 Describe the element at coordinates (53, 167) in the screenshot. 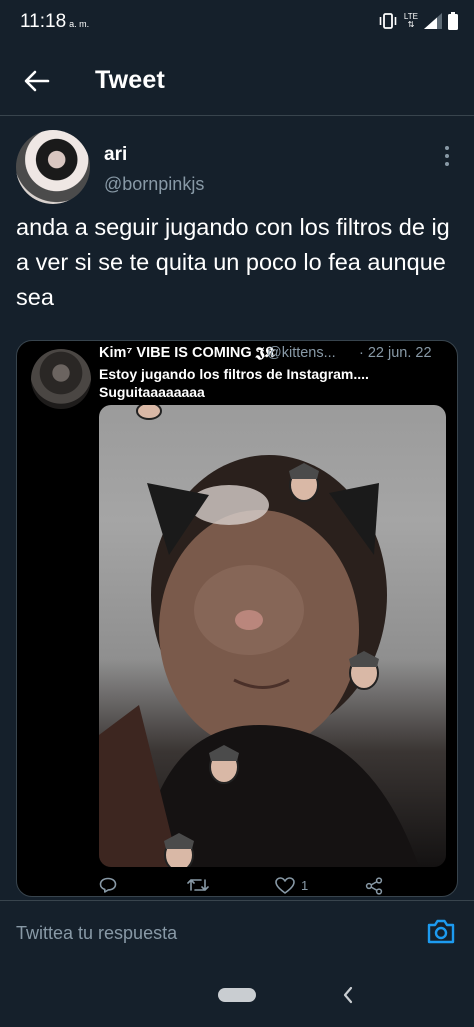

I see `author-avatar` at that location.